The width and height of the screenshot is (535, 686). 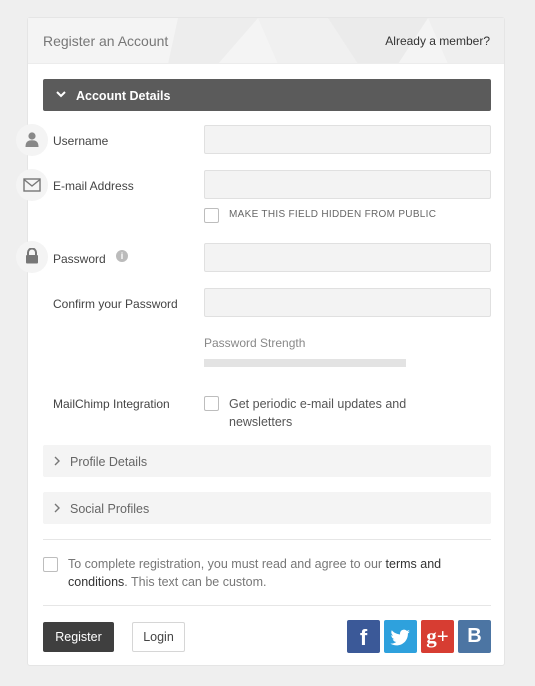 I want to click on vk-login-button: B, so click(x=474, y=636).